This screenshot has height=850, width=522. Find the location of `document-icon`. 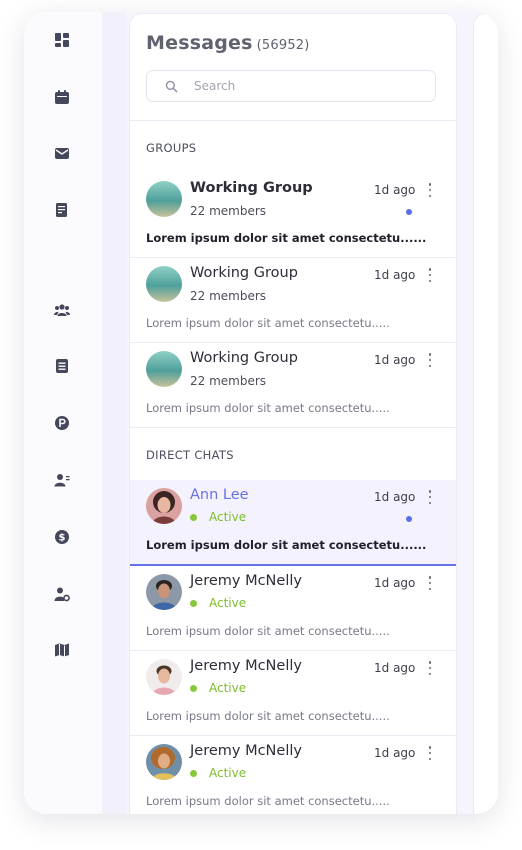

document-icon is located at coordinates (62, 366).